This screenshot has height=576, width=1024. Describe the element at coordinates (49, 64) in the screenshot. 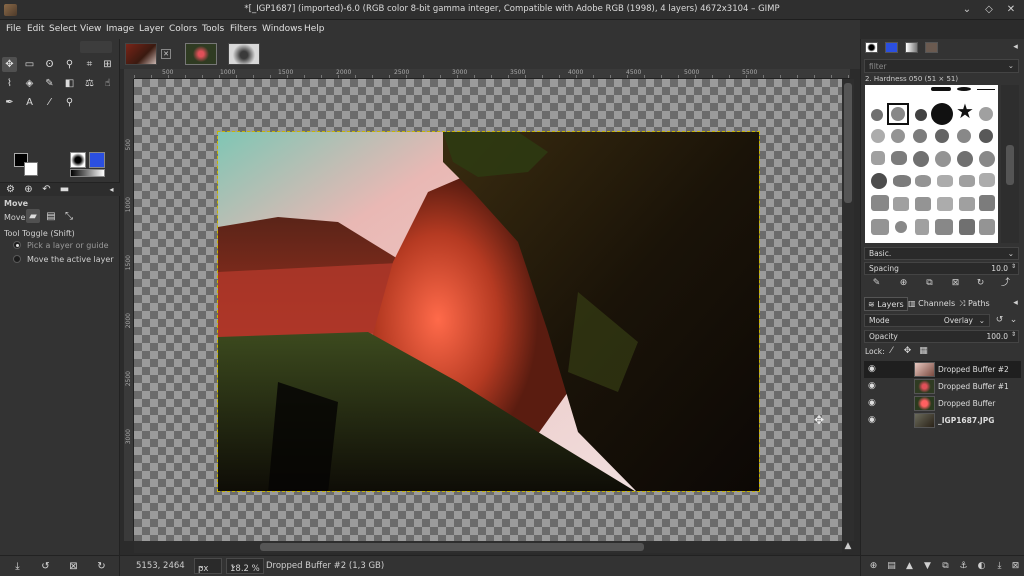

I see `lasso-icon: ʘ` at that location.